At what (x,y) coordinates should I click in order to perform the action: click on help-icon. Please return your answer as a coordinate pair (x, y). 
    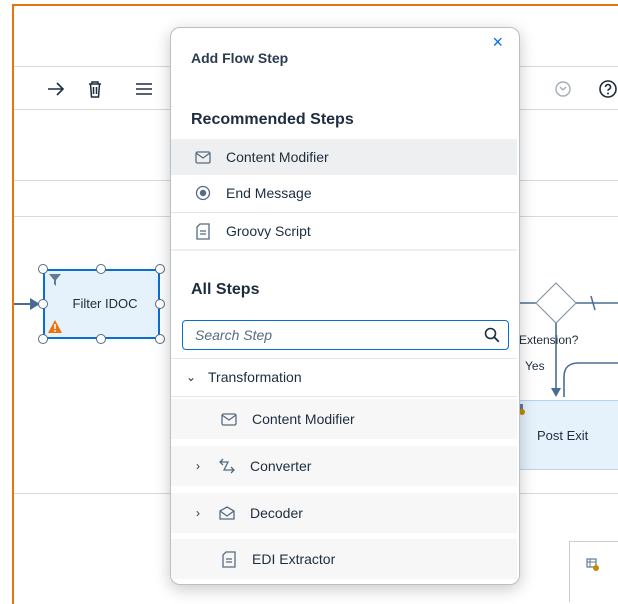
    Looking at the image, I should click on (606, 89).